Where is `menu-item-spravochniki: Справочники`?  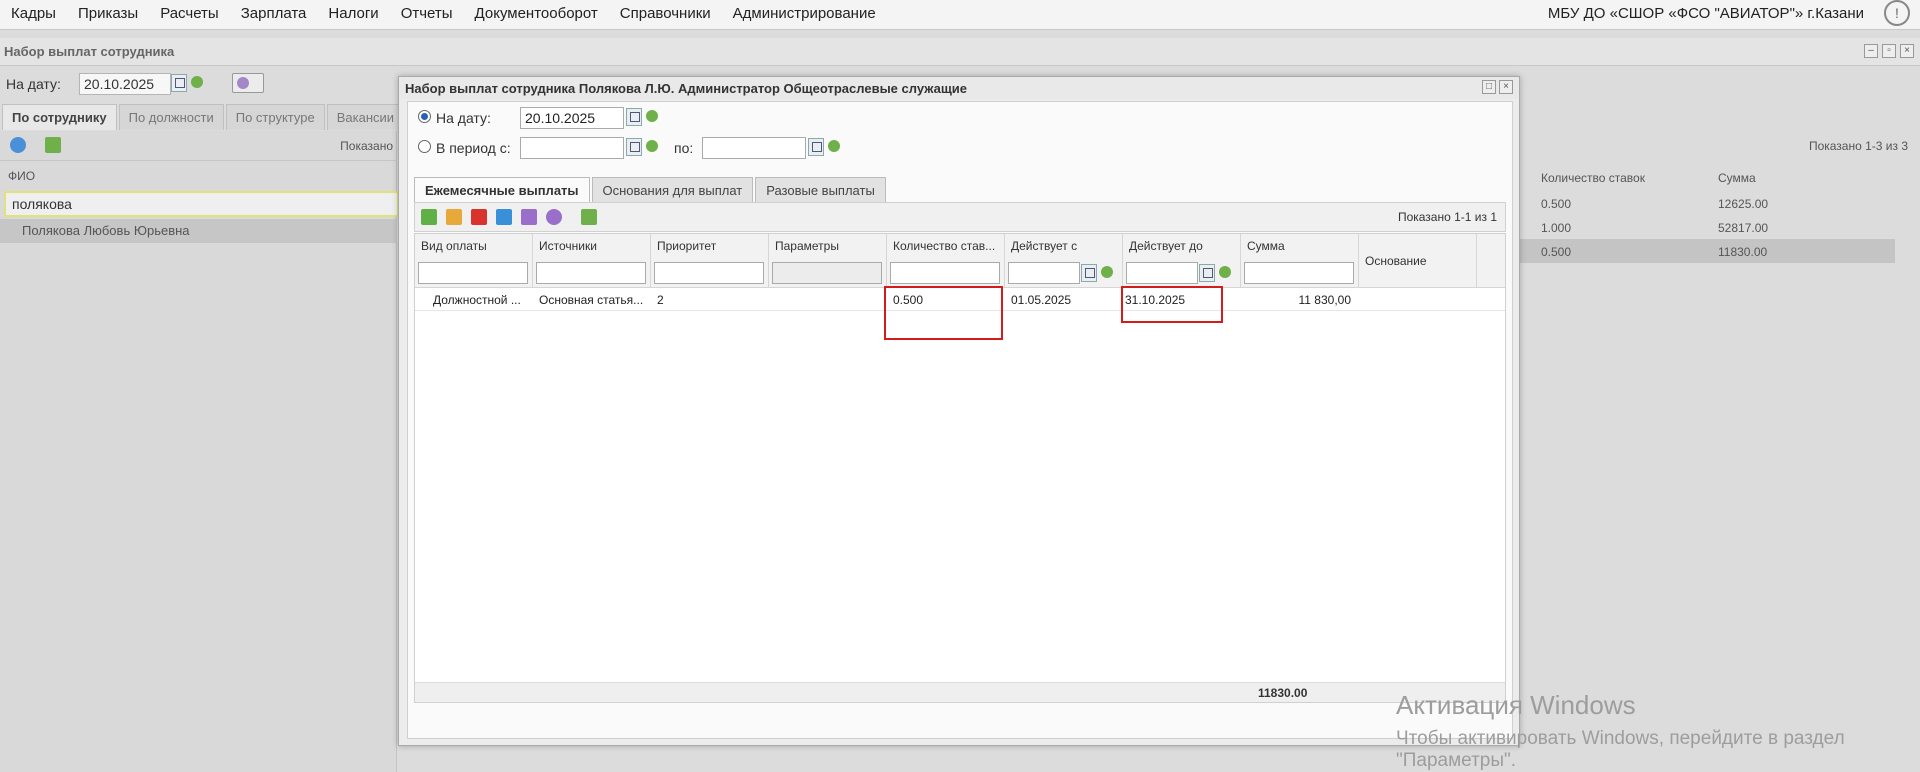 menu-item-spravochniki: Справочники is located at coordinates (665, 15).